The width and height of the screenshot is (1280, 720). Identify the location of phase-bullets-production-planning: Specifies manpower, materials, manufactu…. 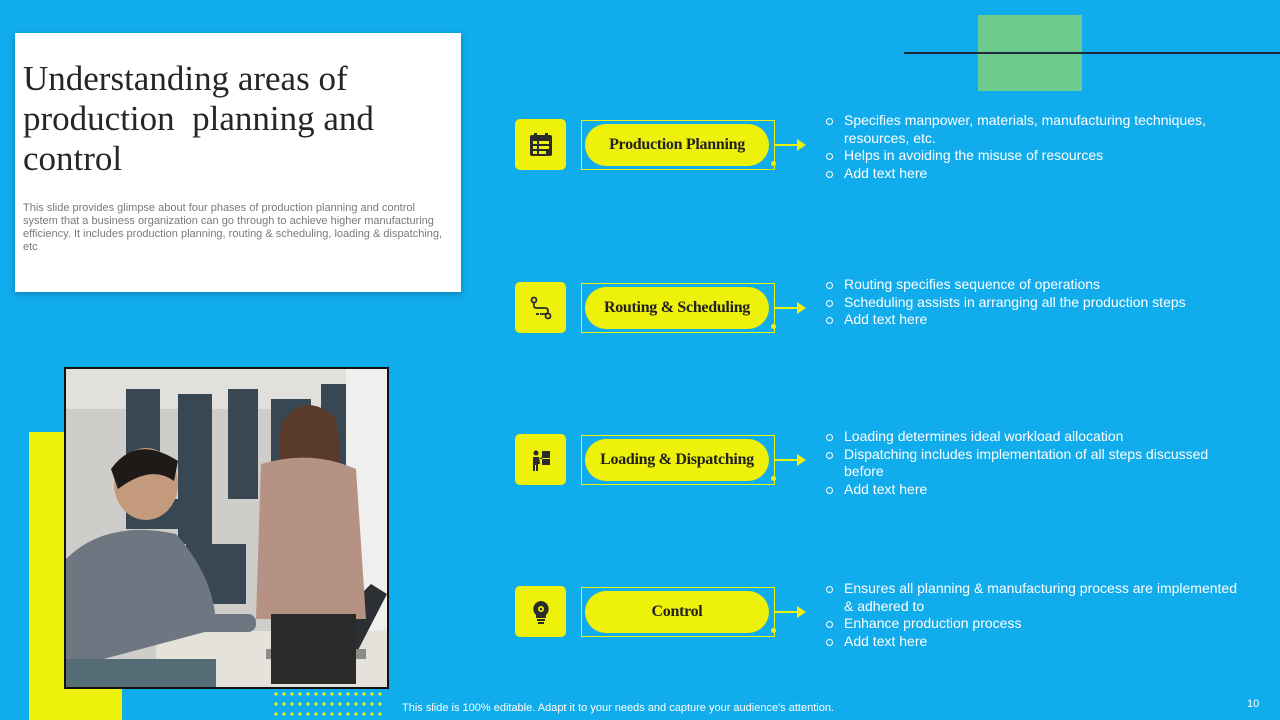
(1035, 147).